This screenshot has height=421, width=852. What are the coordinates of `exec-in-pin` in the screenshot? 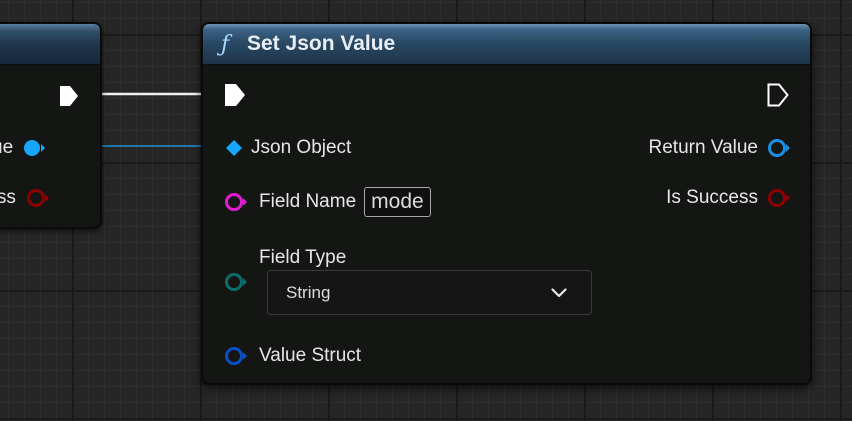 It's located at (235, 95).